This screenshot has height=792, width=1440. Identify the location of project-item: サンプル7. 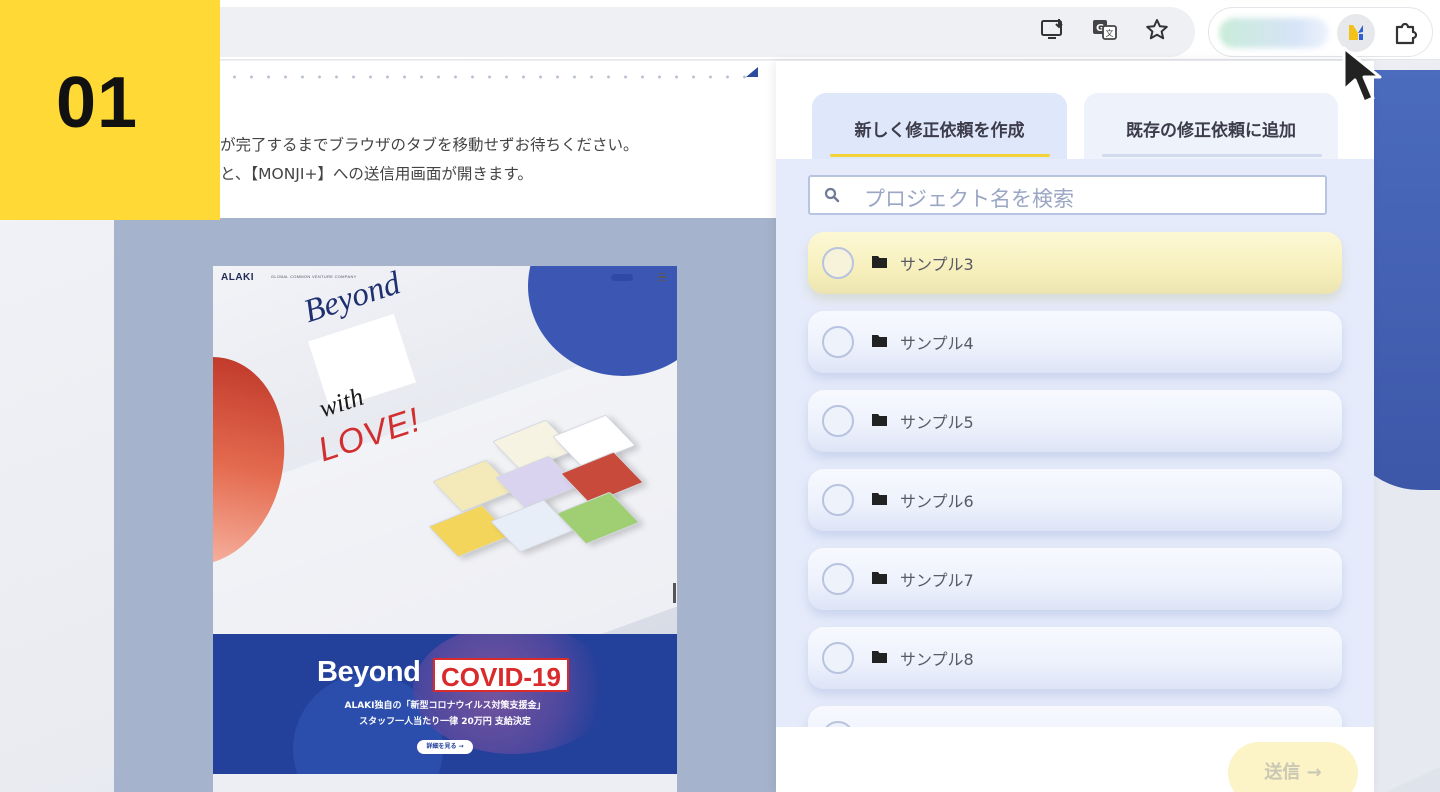
(1075, 579).